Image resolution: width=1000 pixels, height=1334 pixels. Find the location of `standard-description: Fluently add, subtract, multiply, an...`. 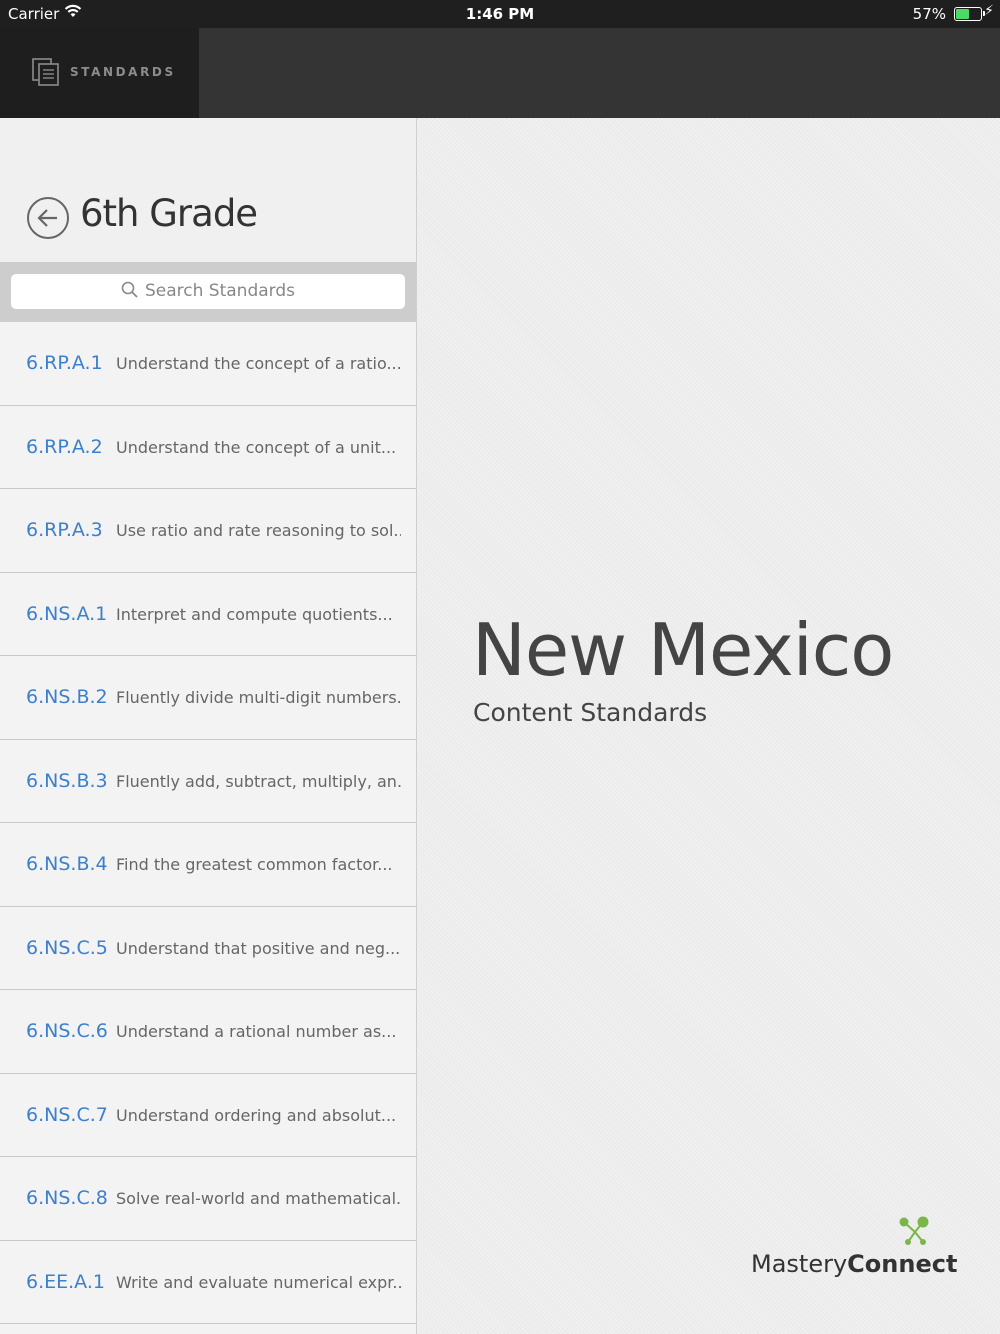

standard-description: Fluently add, subtract, multiply, an... is located at coordinates (258, 781).